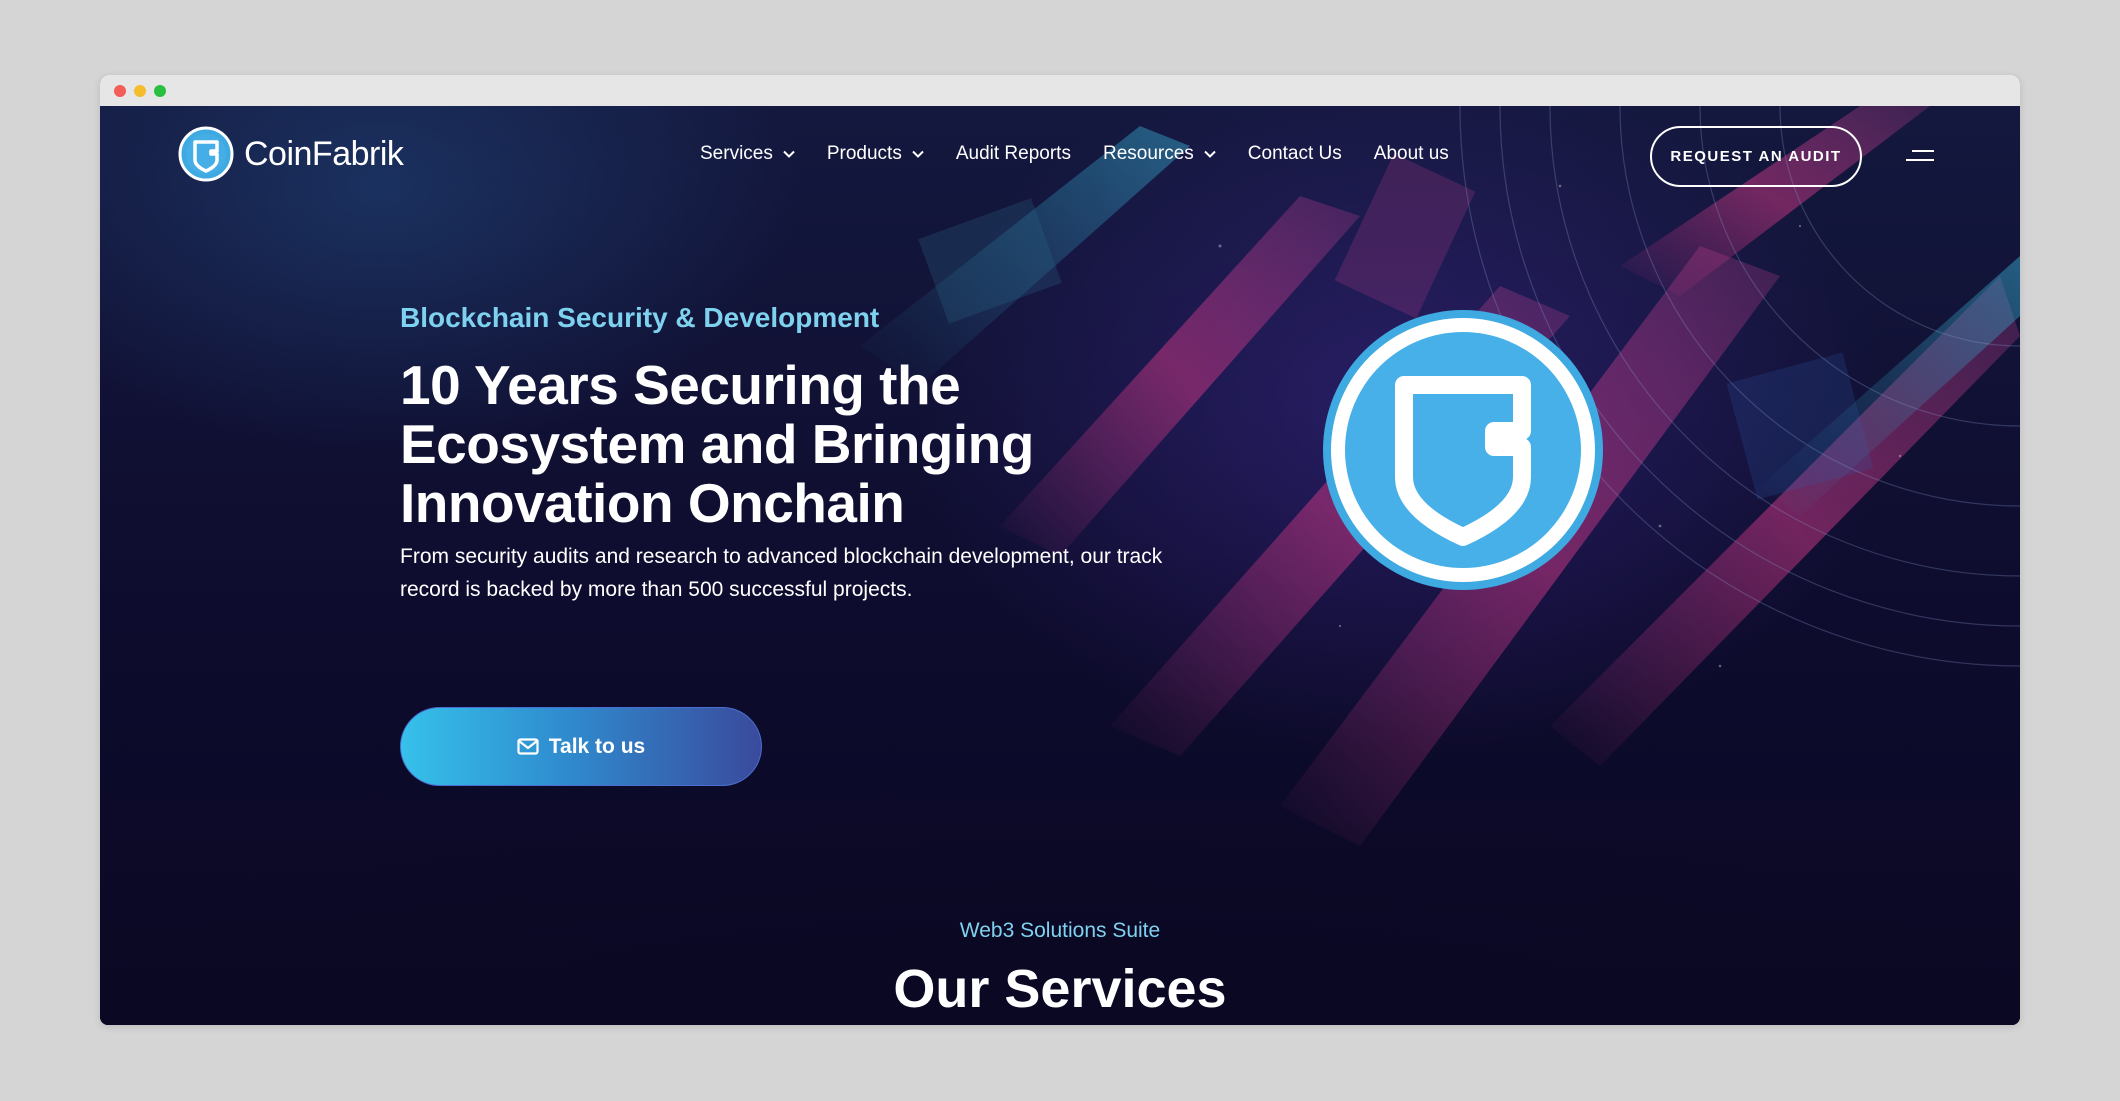 This screenshot has height=1101, width=2120. I want to click on nav-item-resources: Resources, so click(1159, 154).